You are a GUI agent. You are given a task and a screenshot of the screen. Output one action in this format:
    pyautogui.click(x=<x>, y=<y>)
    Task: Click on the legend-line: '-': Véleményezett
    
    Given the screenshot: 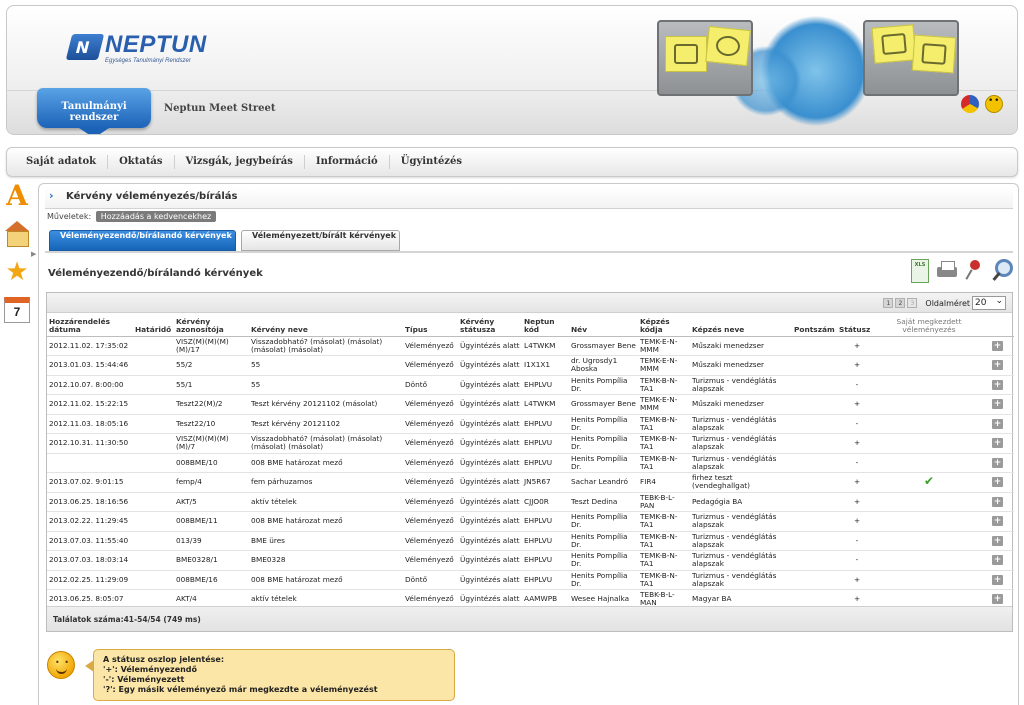 What is the action you would take?
    pyautogui.click(x=144, y=679)
    